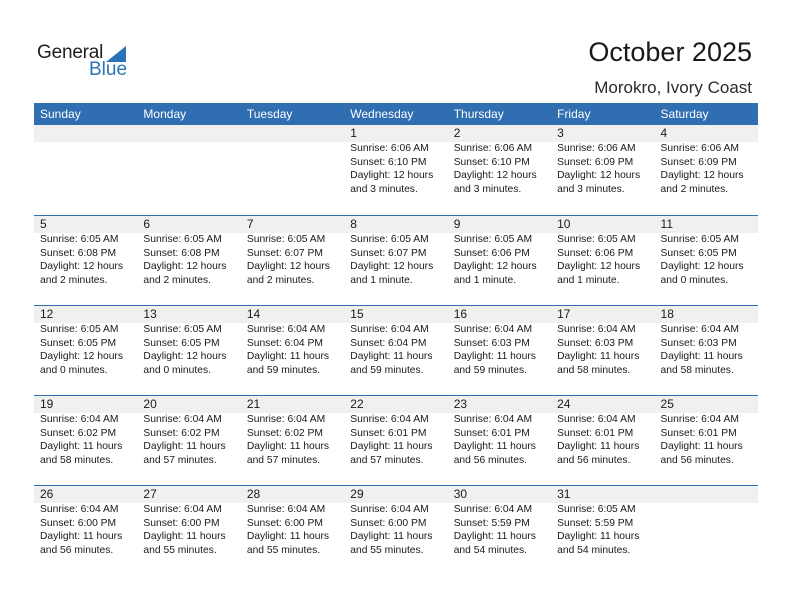  I want to click on day-number: 11, so click(666, 224).